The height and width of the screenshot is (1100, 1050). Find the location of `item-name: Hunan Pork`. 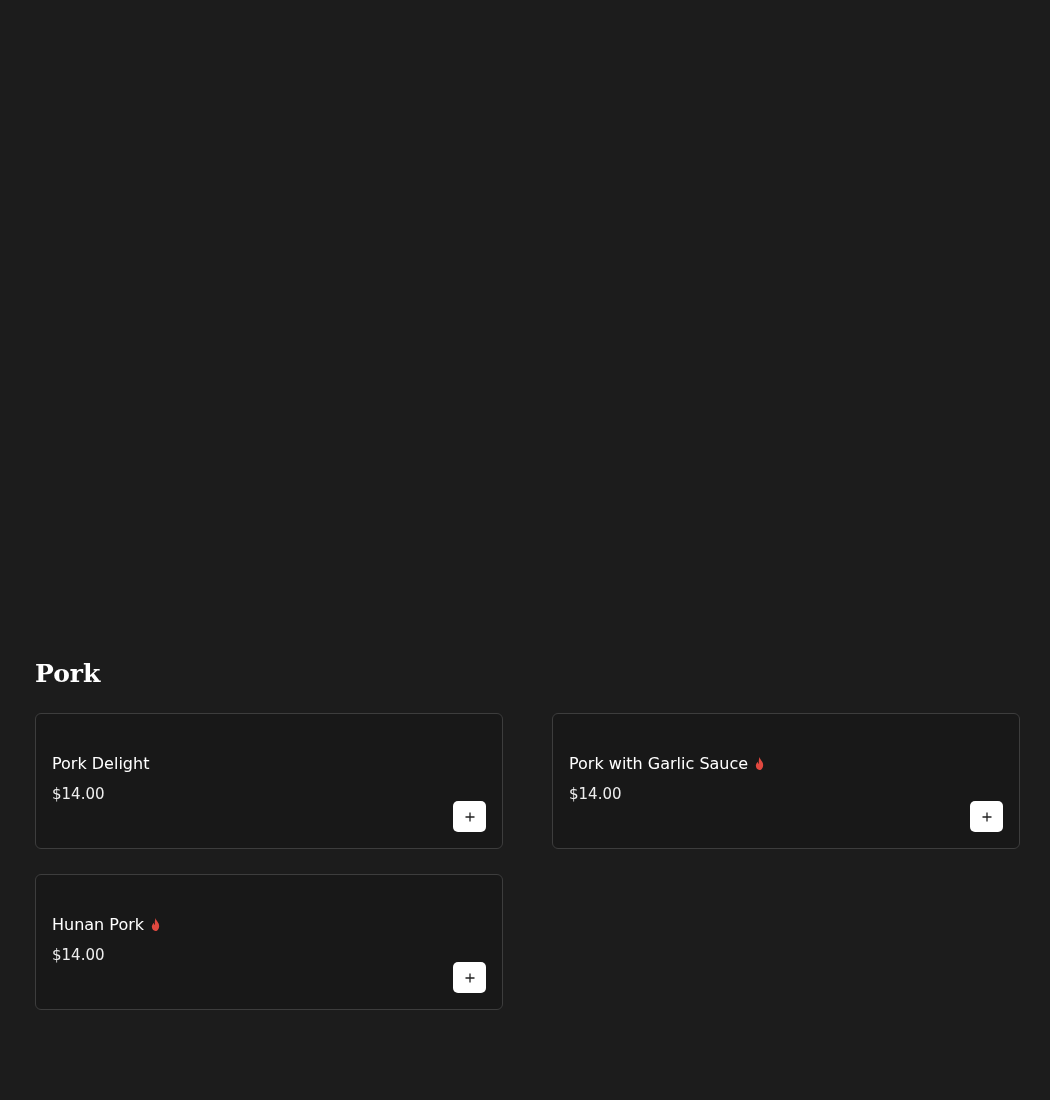

item-name: Hunan Pork is located at coordinates (98, 924).